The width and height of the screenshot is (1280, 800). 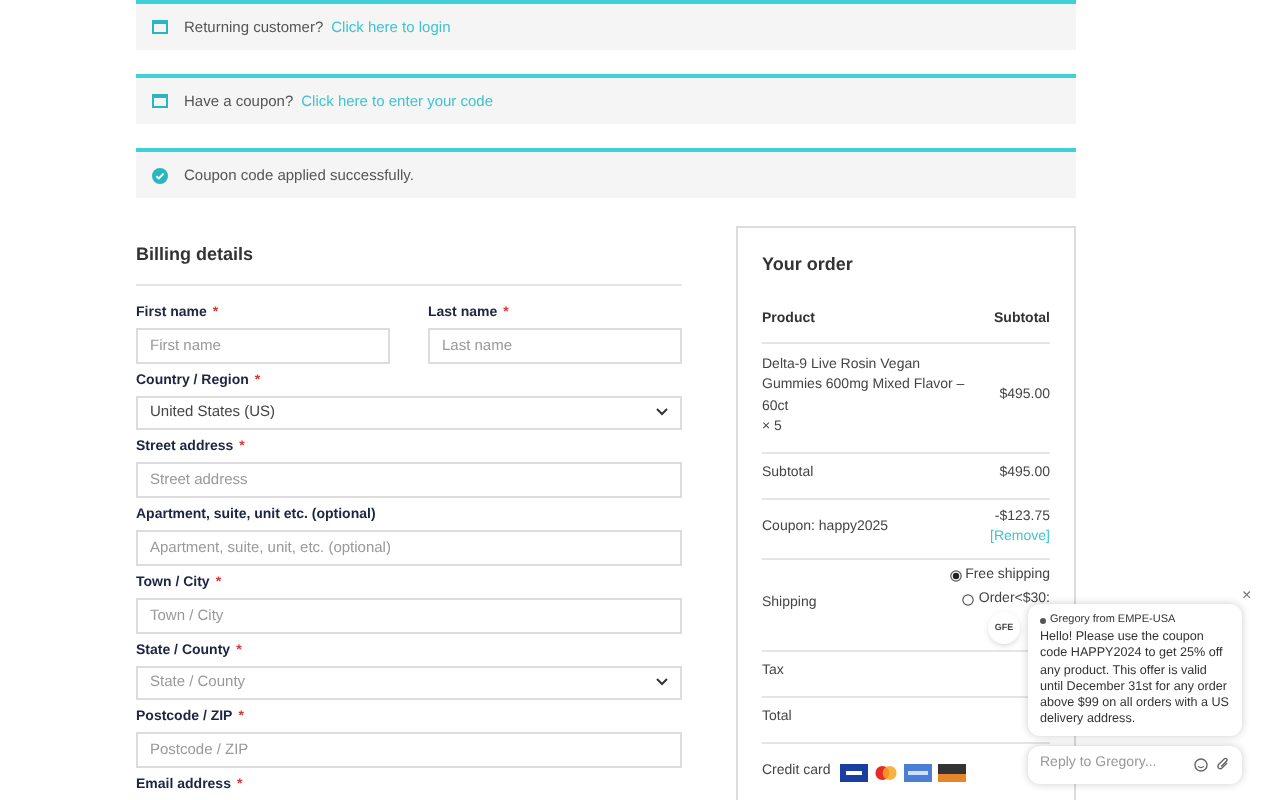 I want to click on section-title: Billing details, so click(x=409, y=255).